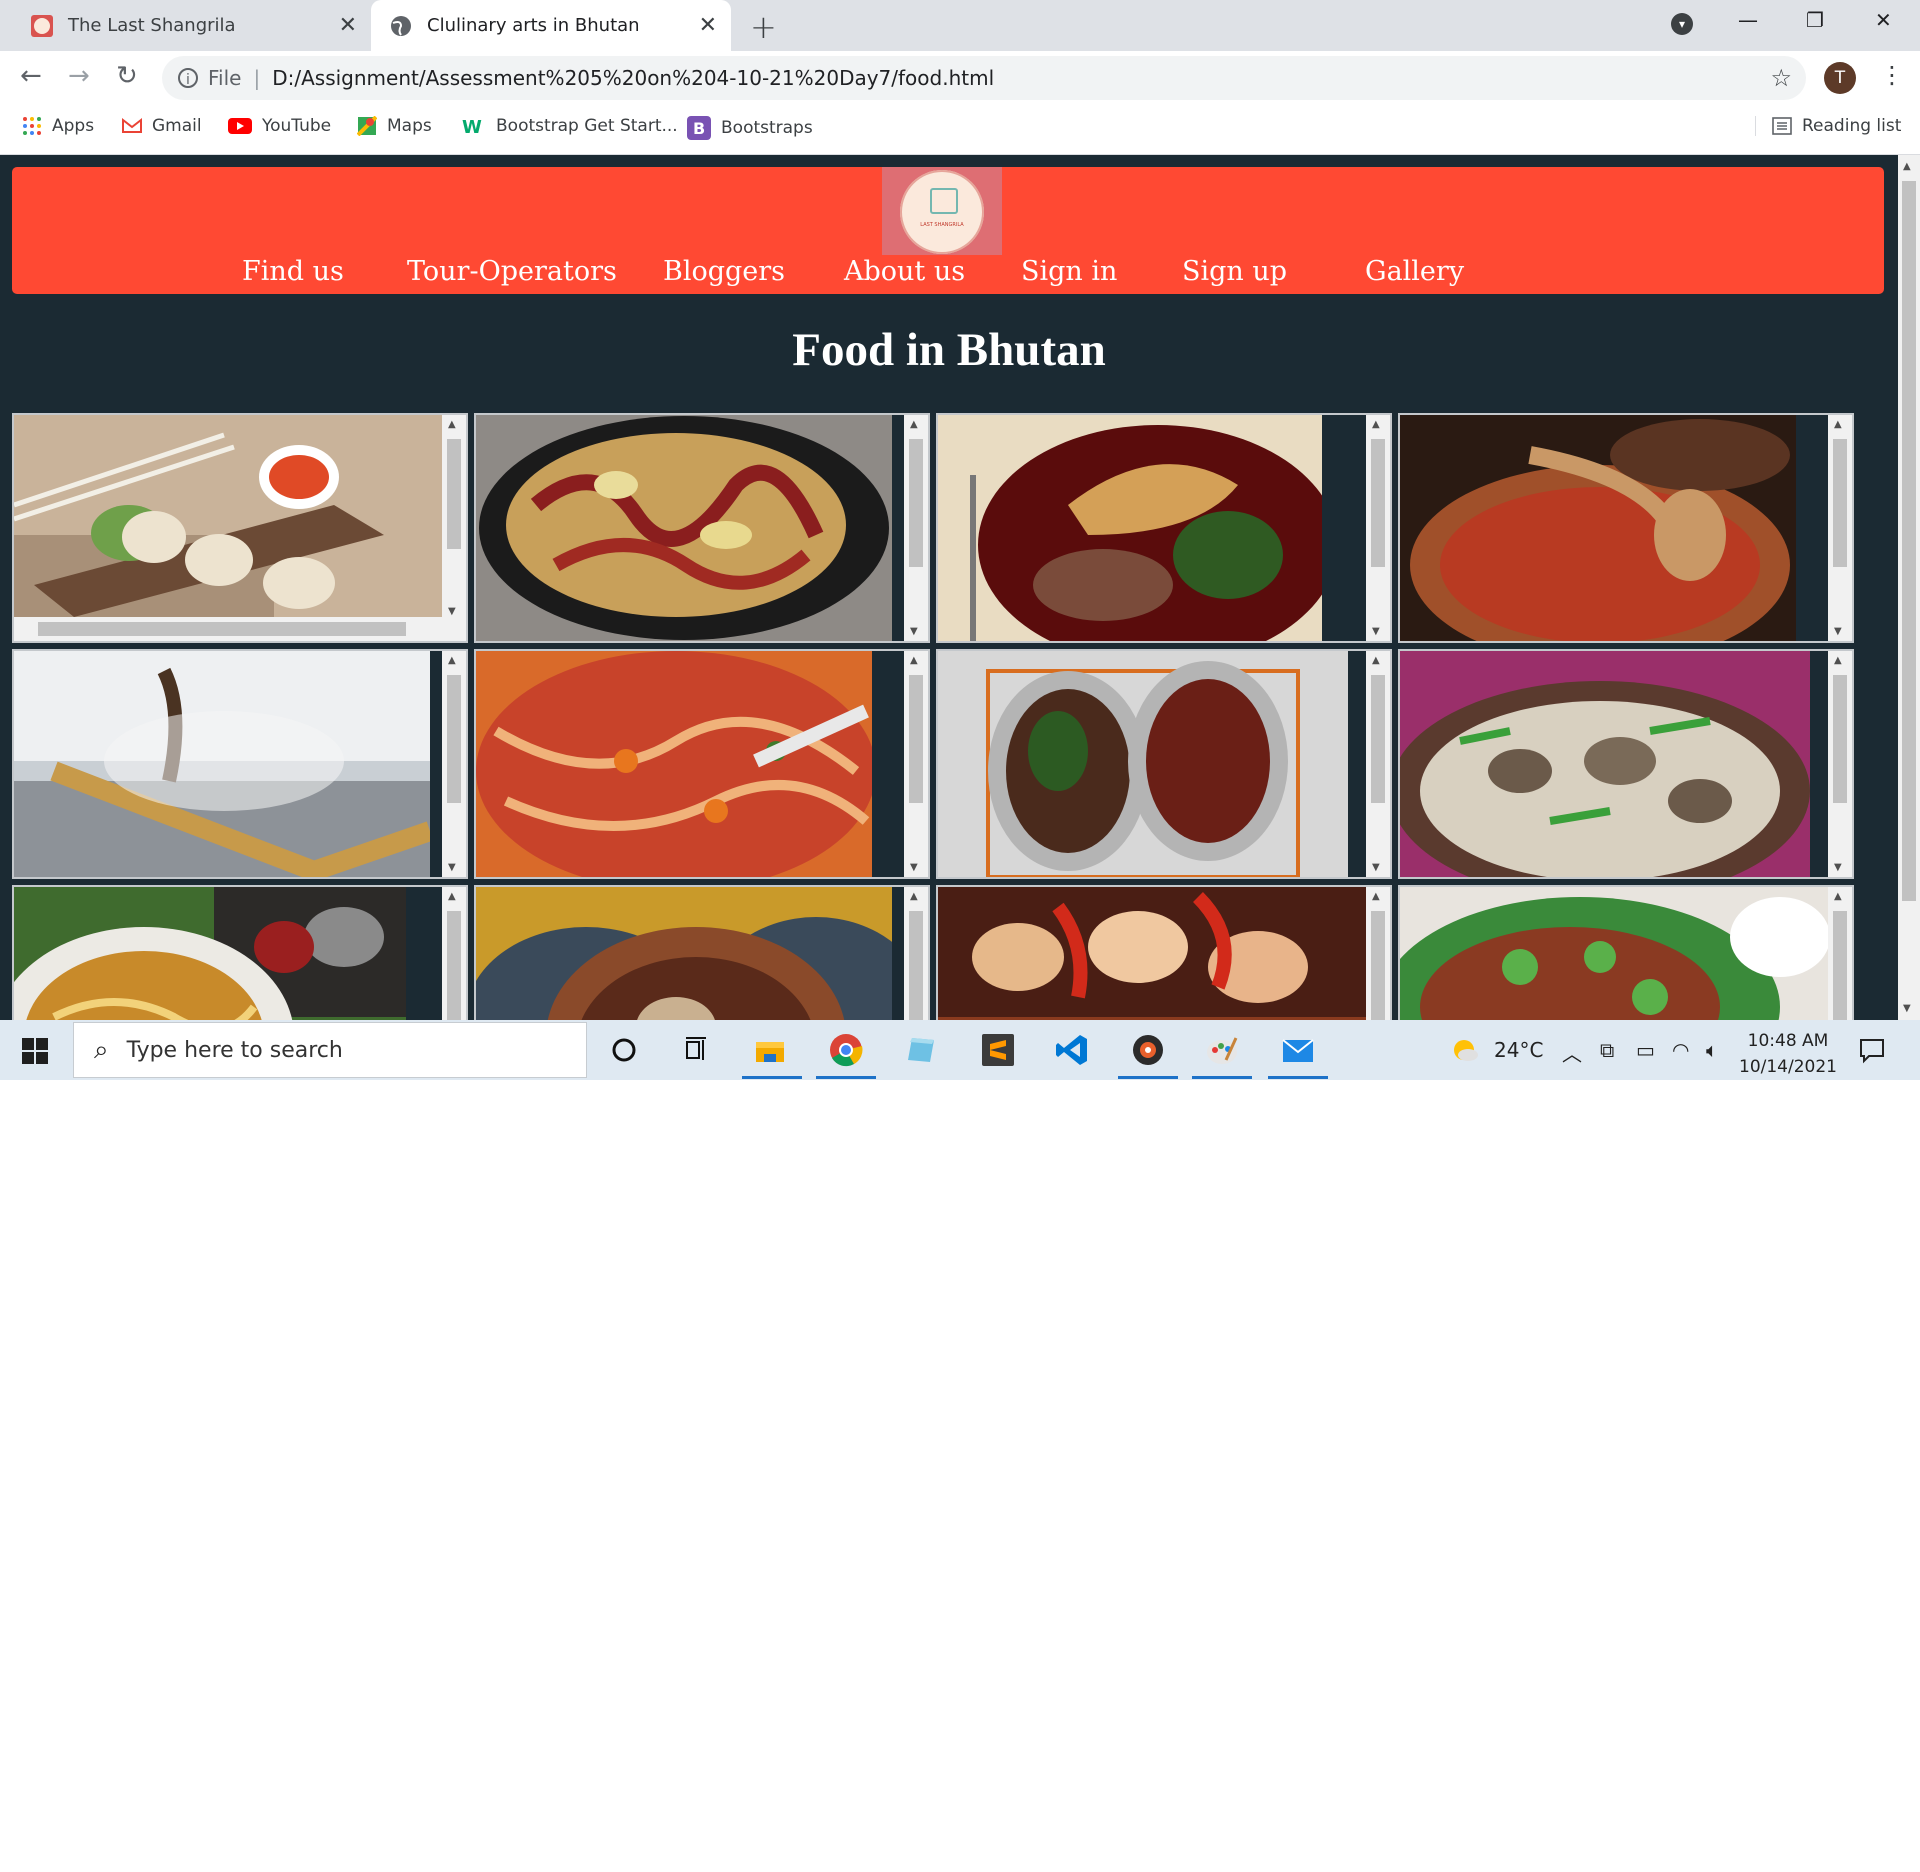 The width and height of the screenshot is (1920, 1872). I want to click on notes-app-icon, so click(922, 1050).